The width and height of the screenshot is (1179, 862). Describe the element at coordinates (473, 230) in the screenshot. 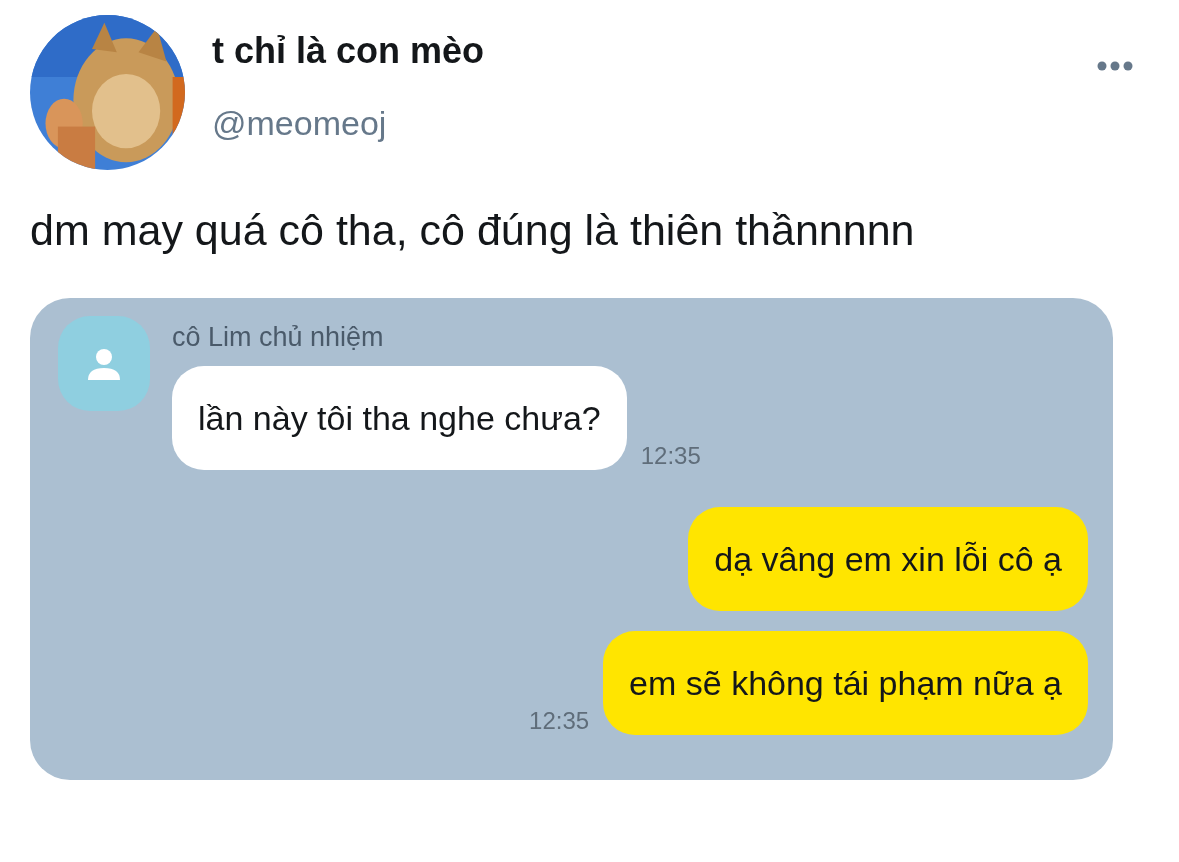

I see `tweet-text: dm may quá cô tha, cô đúng là thiên thầnnnnn` at that location.